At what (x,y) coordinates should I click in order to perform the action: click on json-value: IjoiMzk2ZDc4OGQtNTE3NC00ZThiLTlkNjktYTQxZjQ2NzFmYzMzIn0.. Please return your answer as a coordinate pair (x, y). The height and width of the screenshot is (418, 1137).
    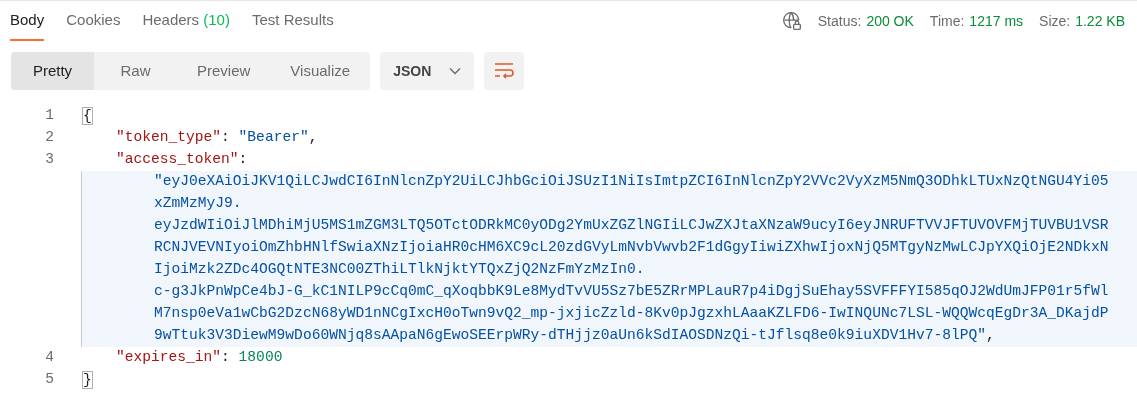
    Looking at the image, I should click on (399, 270).